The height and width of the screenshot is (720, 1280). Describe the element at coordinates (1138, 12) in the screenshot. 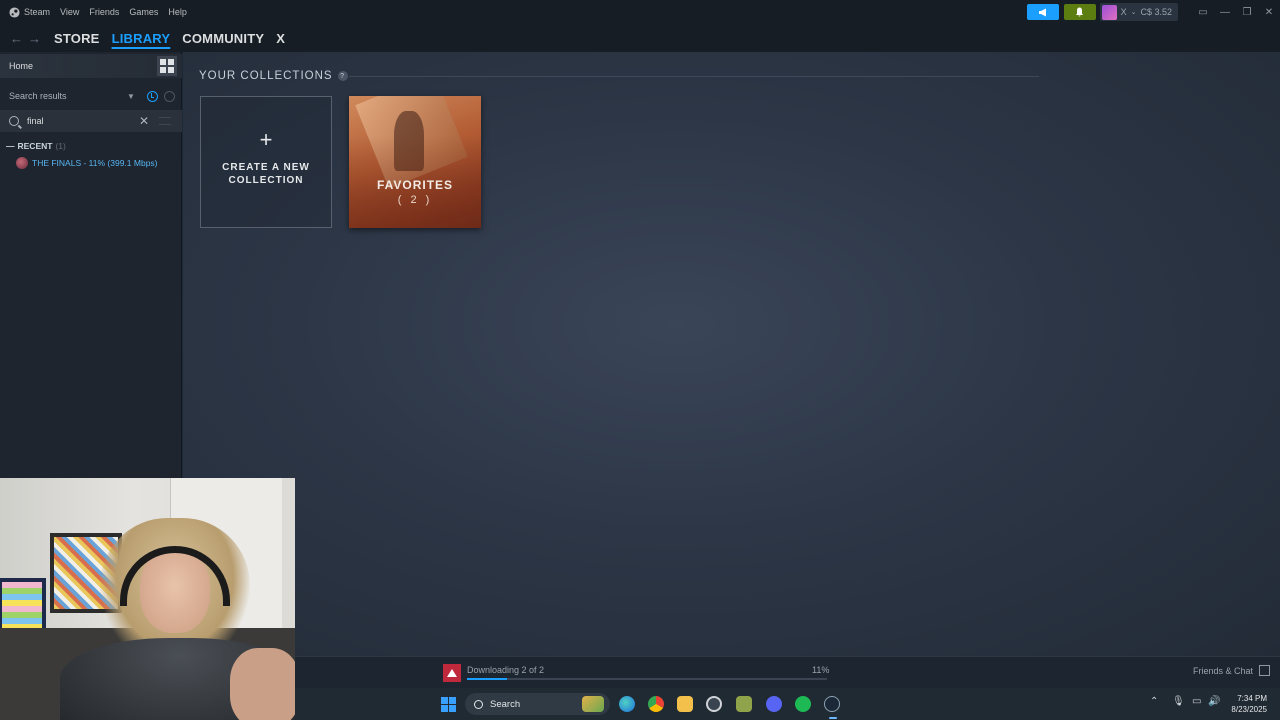

I see `account-menu: X ⌄ C$ 3.52` at that location.